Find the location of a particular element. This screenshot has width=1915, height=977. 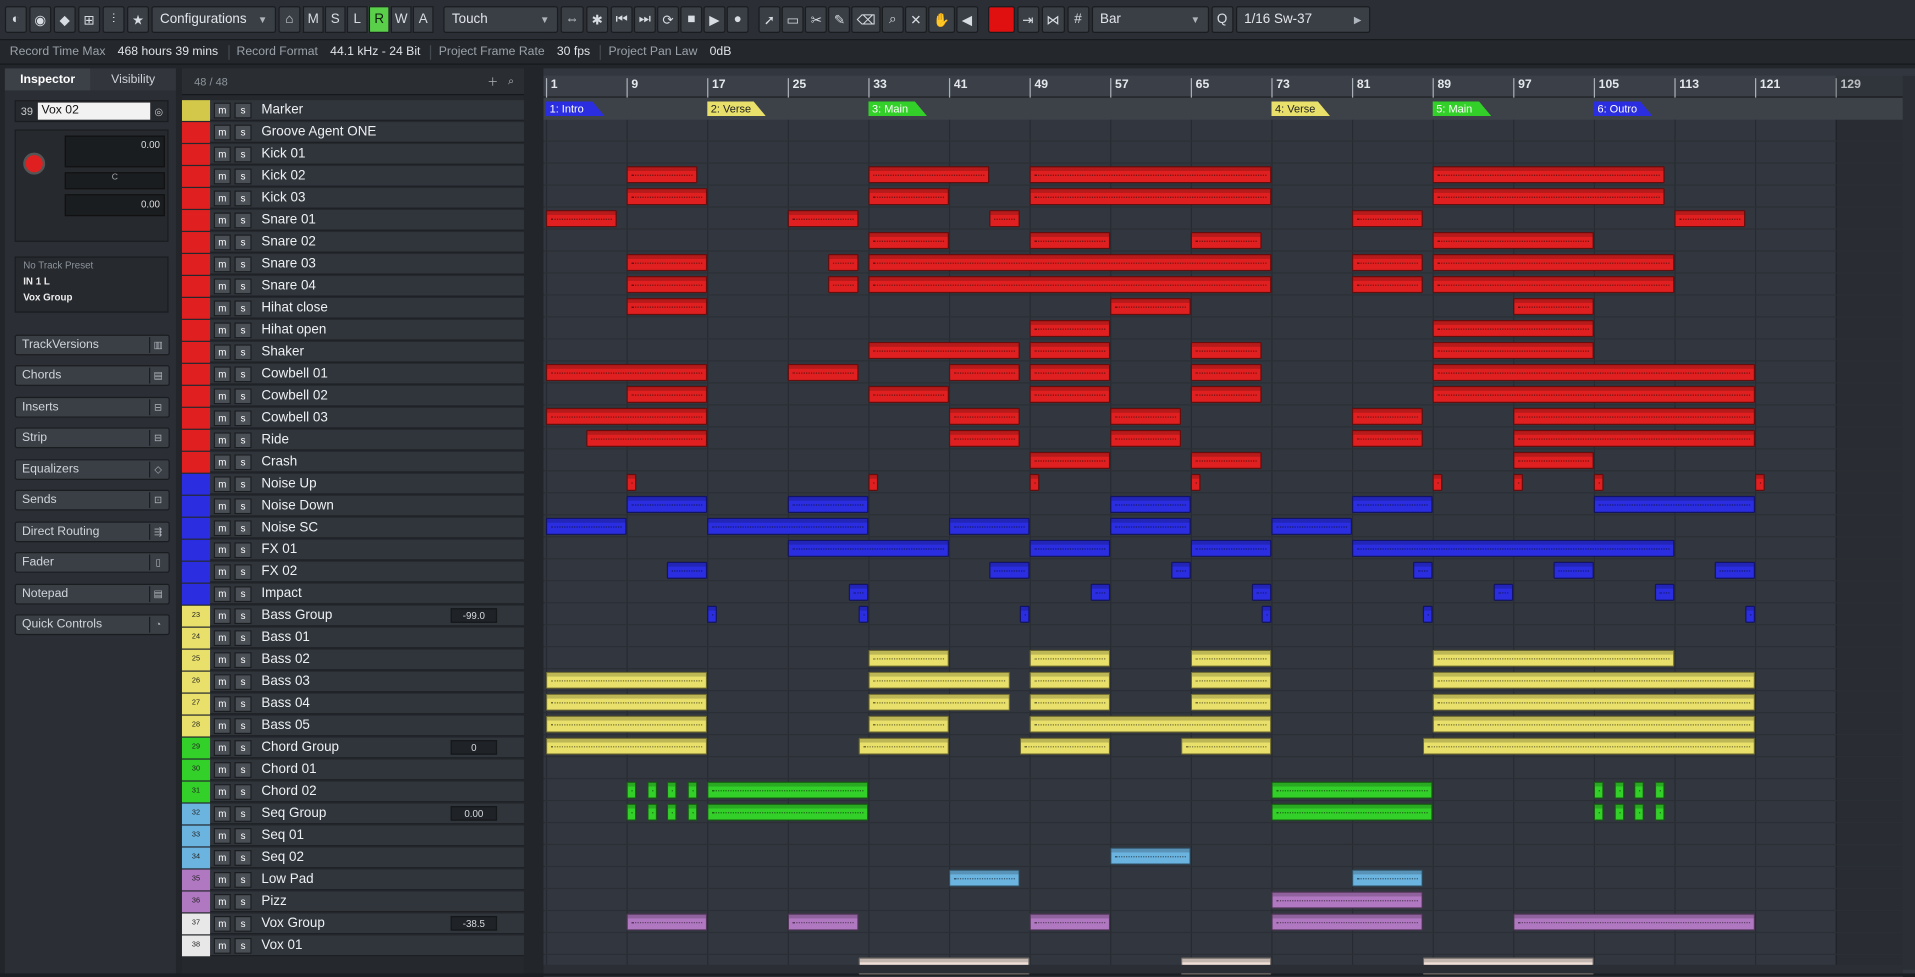

track-color-strip: 37 is located at coordinates (196, 923).